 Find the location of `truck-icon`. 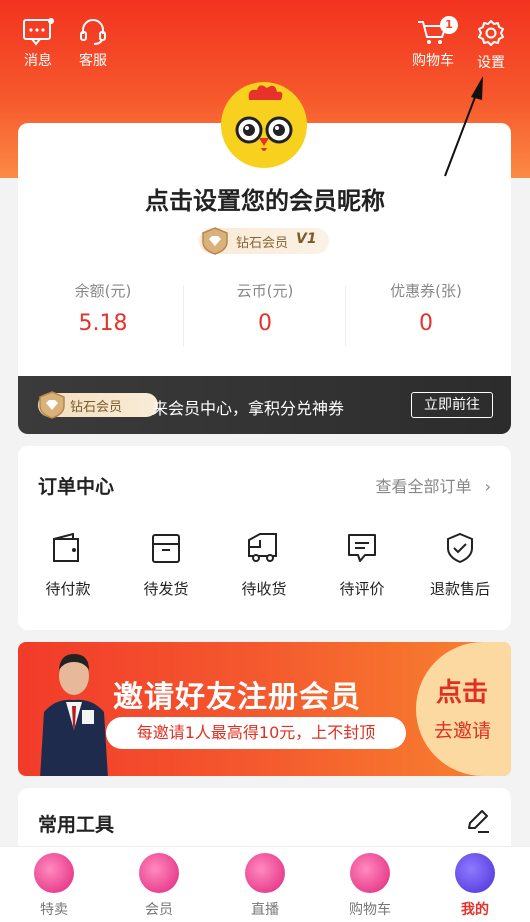

truck-icon is located at coordinates (262, 547).